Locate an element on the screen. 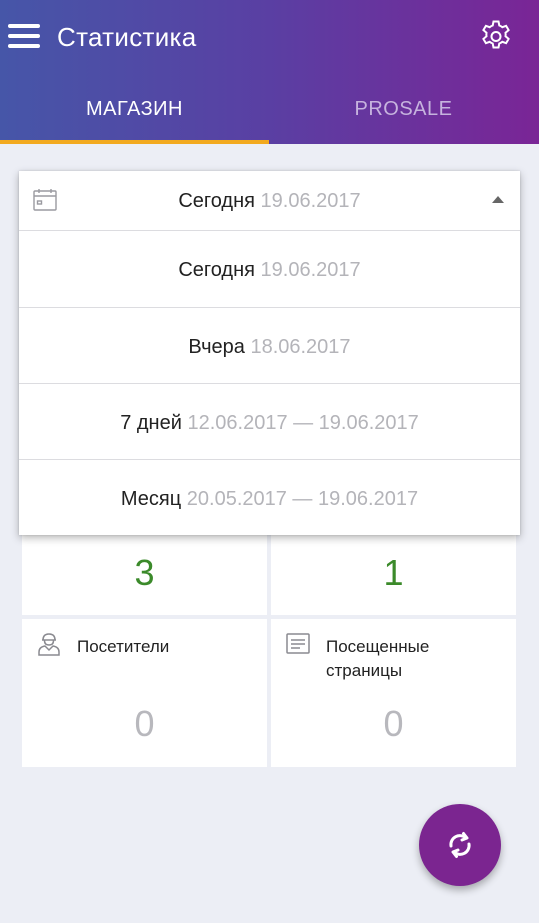 The width and height of the screenshot is (539, 923). option-date: 19.06.2017 is located at coordinates (310, 270).